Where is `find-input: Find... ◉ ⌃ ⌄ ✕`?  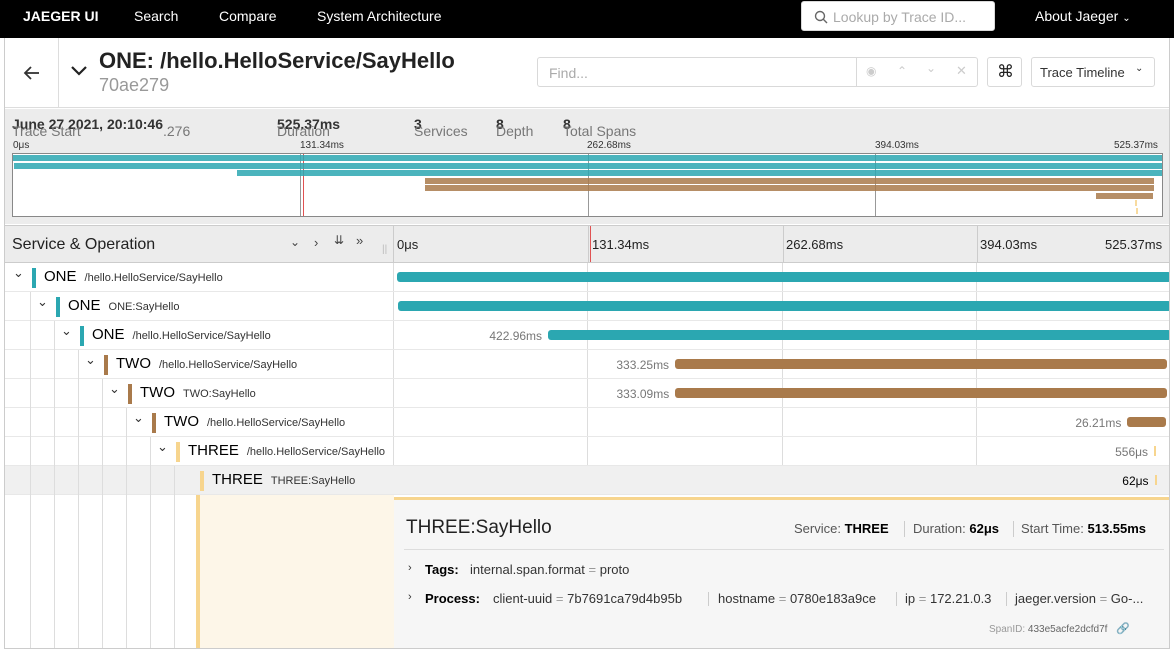 find-input: Find... ◉ ⌃ ⌄ ✕ is located at coordinates (757, 72).